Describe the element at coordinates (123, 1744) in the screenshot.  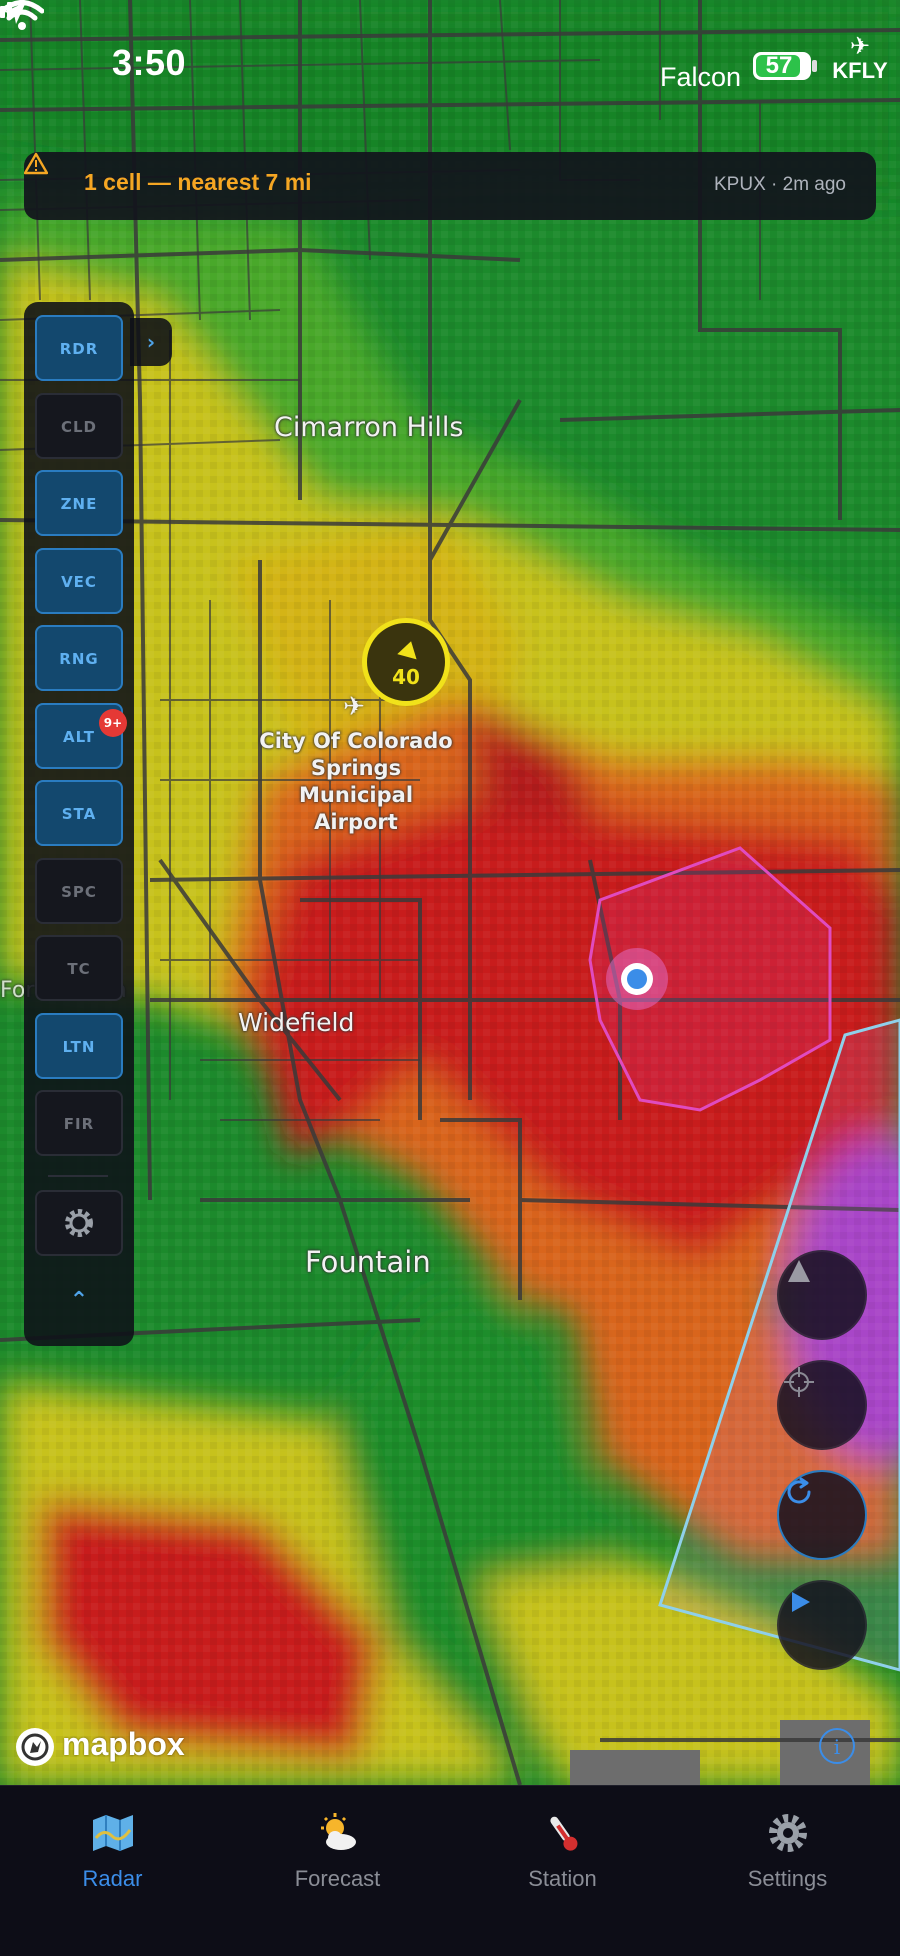
I see `mapbox-wordmark: mapbox` at that location.